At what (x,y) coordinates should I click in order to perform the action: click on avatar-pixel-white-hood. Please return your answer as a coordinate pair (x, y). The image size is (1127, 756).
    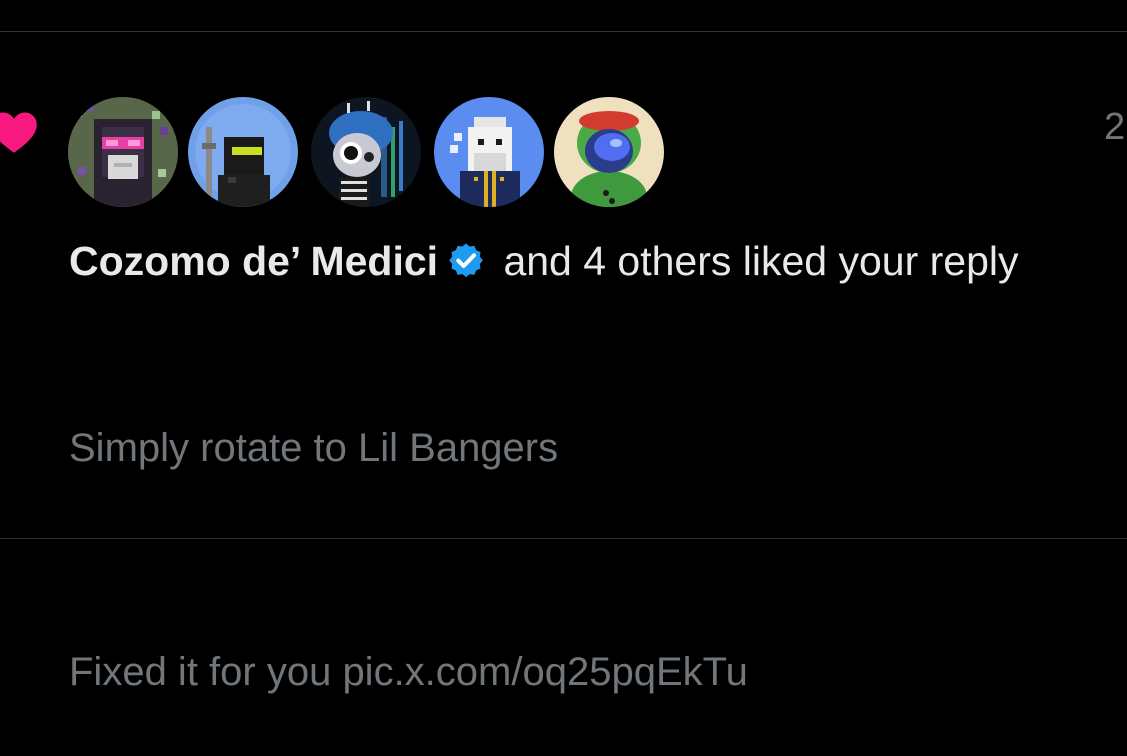
    Looking at the image, I should click on (489, 152).